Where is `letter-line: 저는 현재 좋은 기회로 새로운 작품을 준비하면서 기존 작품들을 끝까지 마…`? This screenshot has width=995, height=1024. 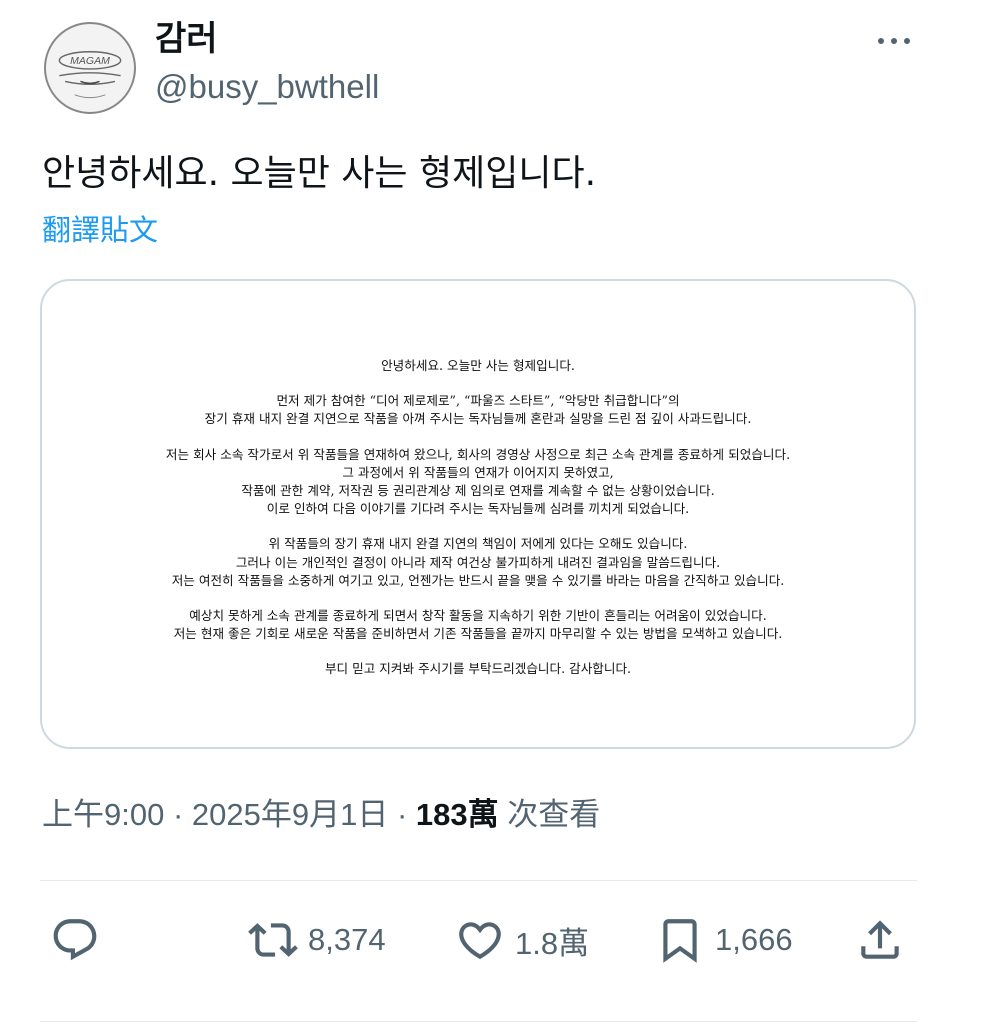
letter-line: 저는 현재 좋은 기회로 새로운 작품을 준비하면서 기존 작품들을 끝까지 마… is located at coordinates (478, 634).